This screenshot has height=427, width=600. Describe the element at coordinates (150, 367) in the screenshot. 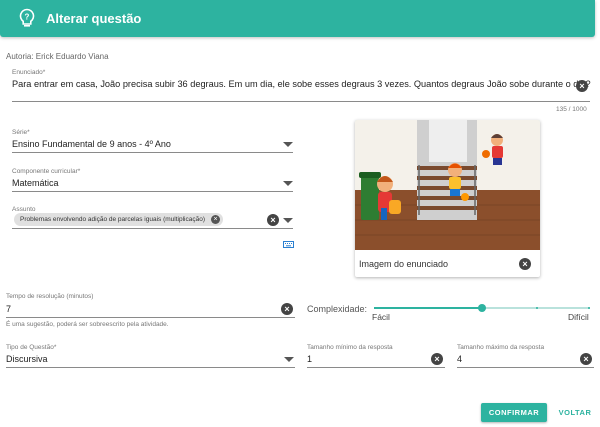

I see `question-type-underline` at that location.